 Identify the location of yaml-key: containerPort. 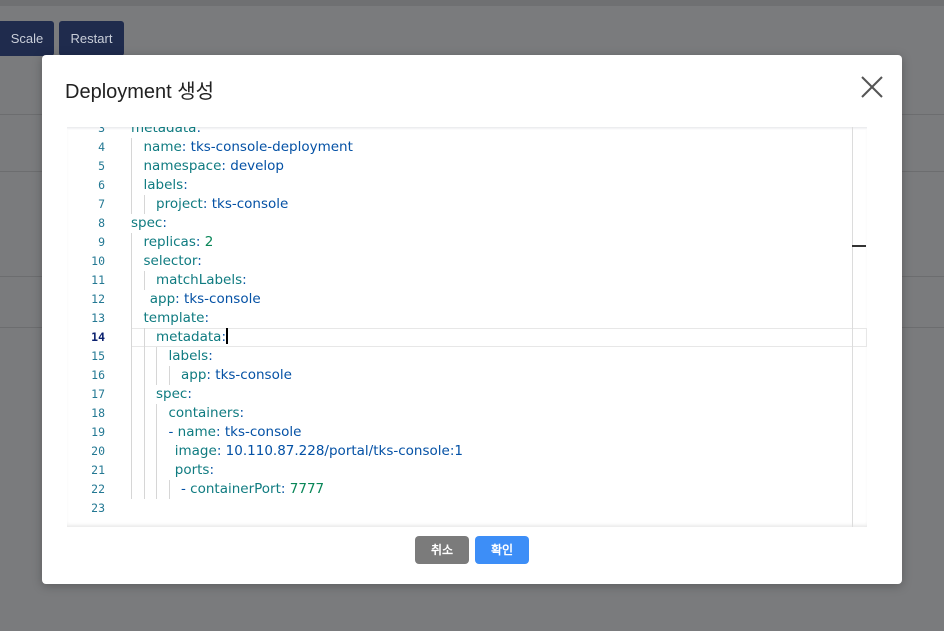
(235, 489).